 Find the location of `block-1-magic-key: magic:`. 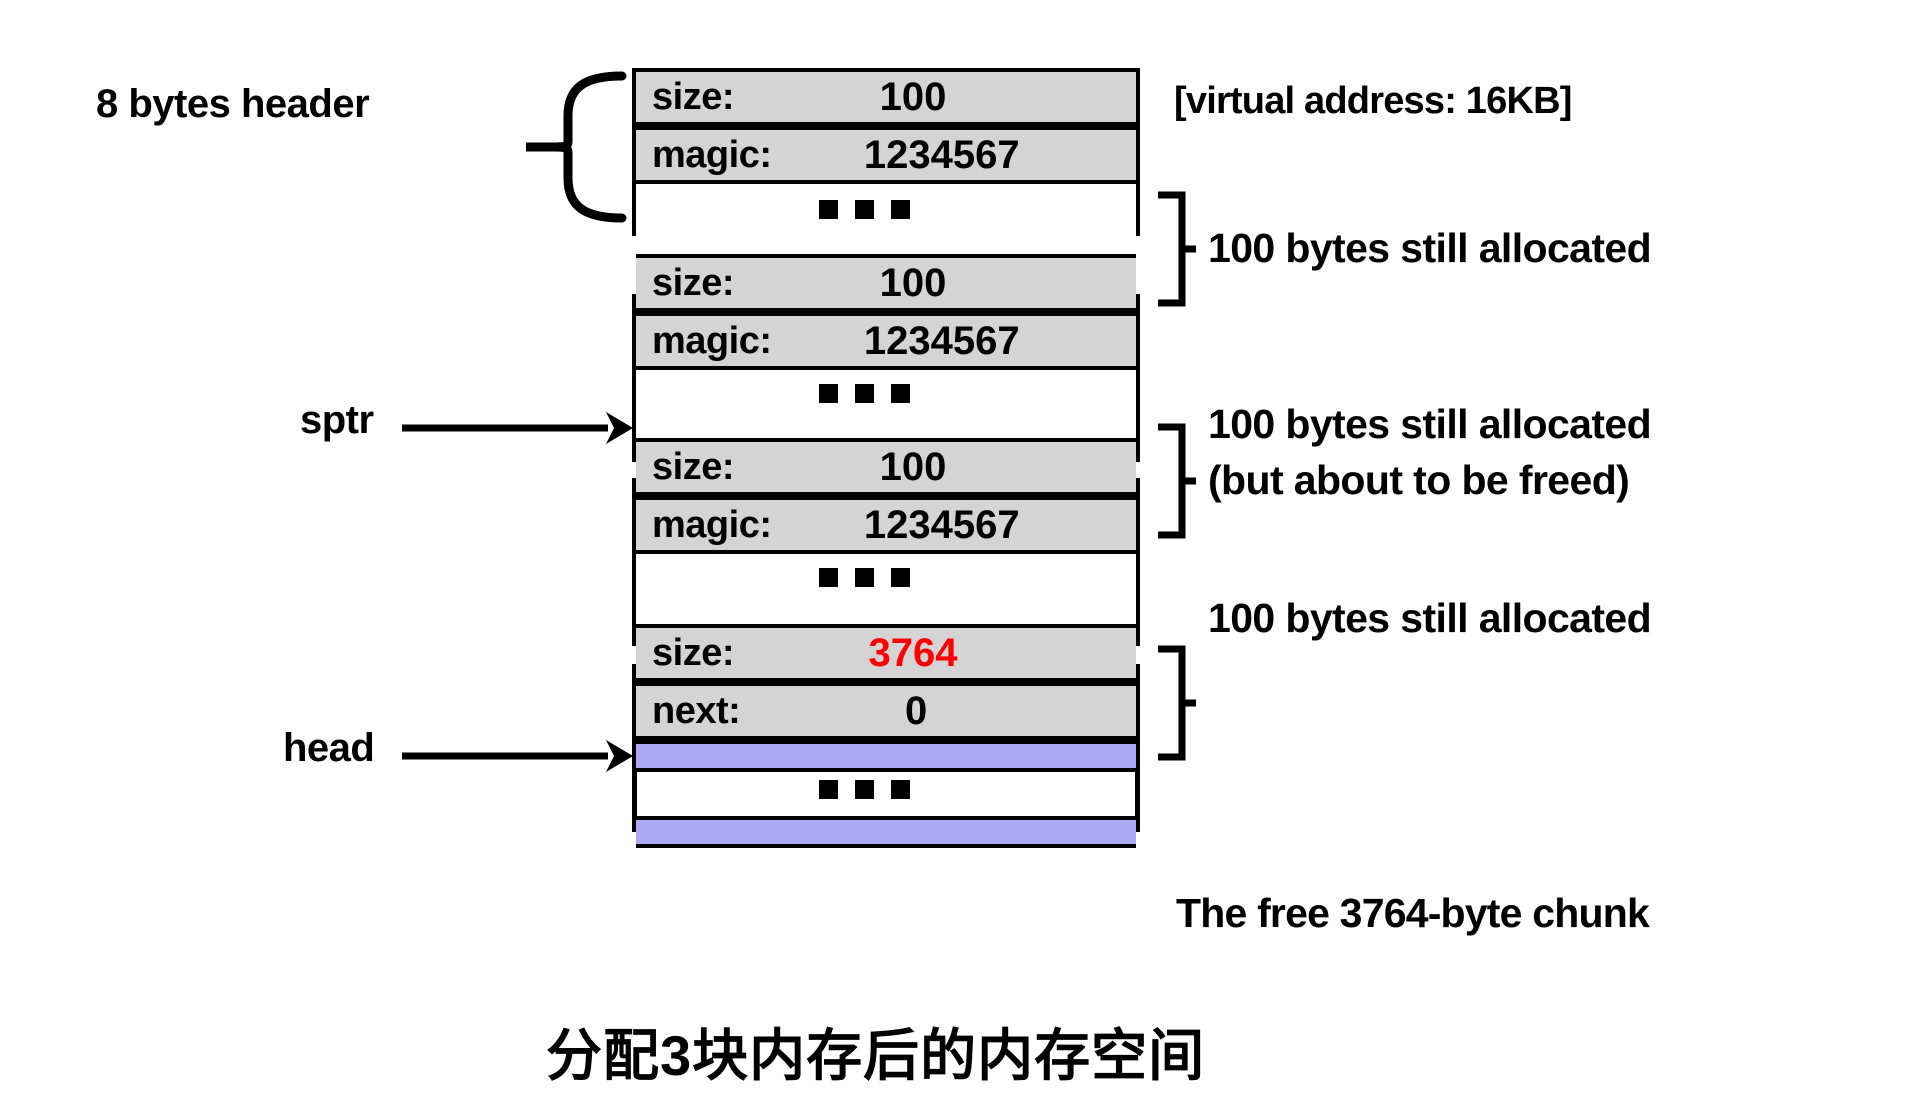

block-1-magic-key: magic: is located at coordinates (712, 154).